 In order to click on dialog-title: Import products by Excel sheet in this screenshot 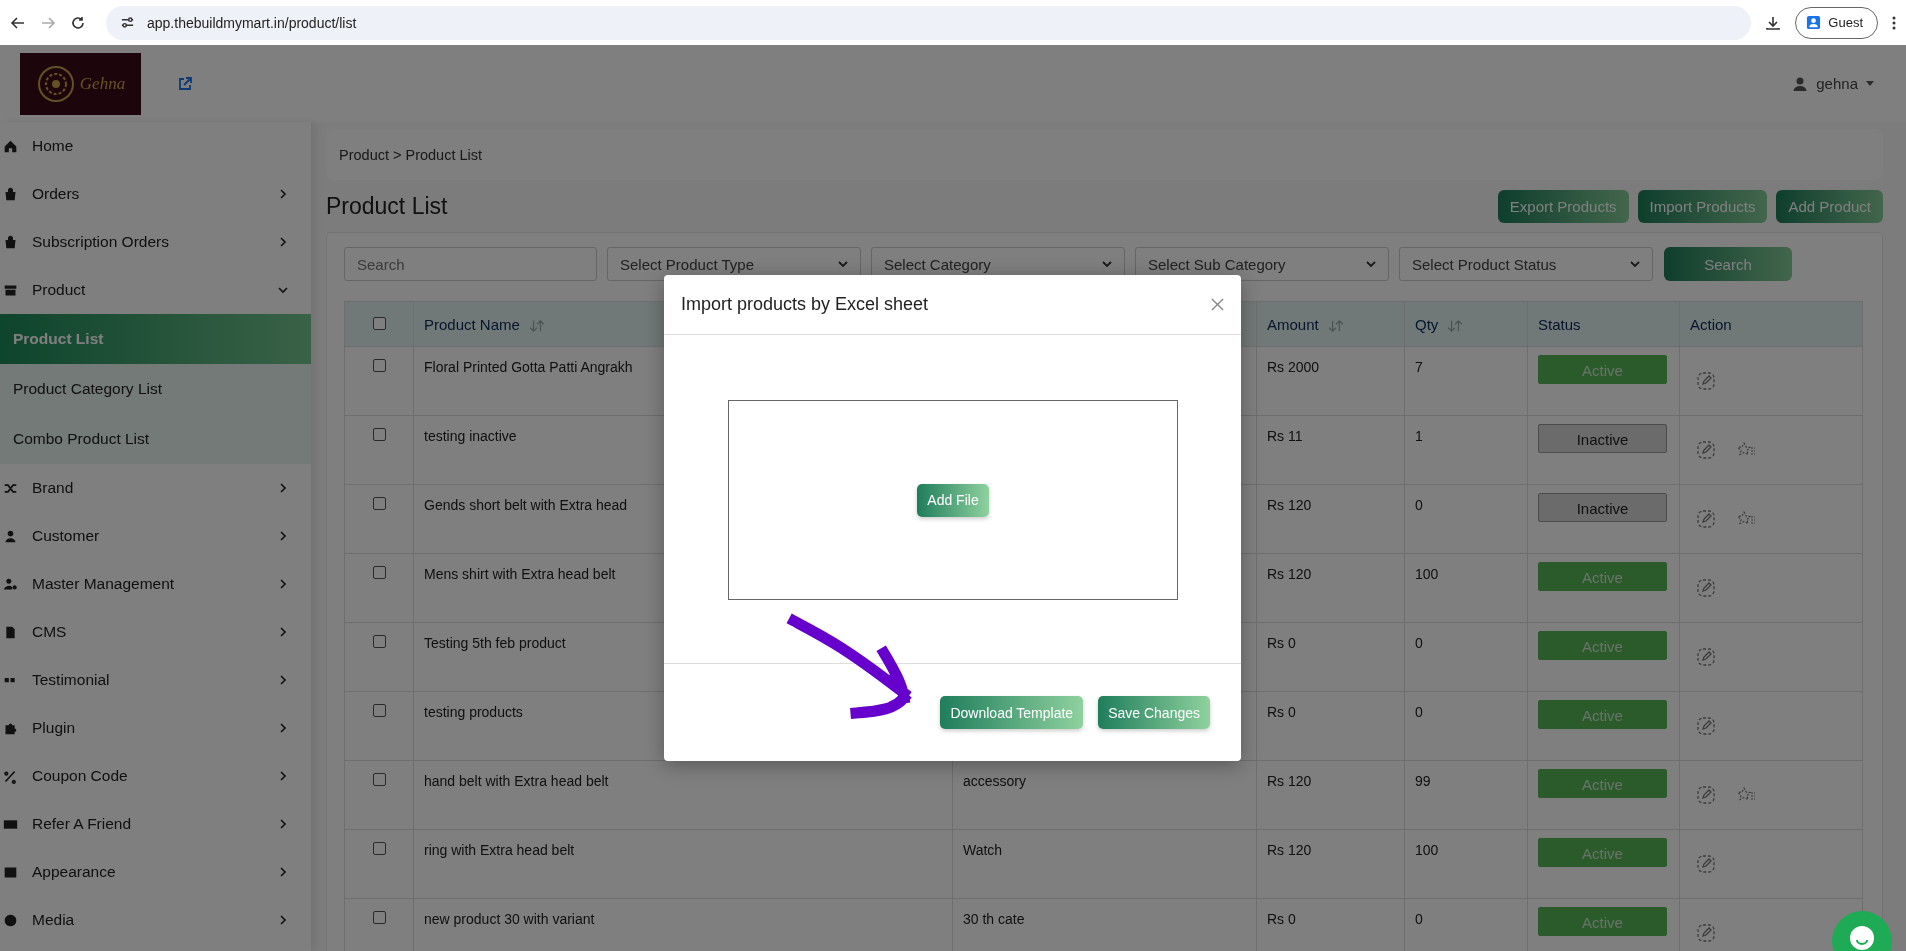, I will do `click(805, 304)`.